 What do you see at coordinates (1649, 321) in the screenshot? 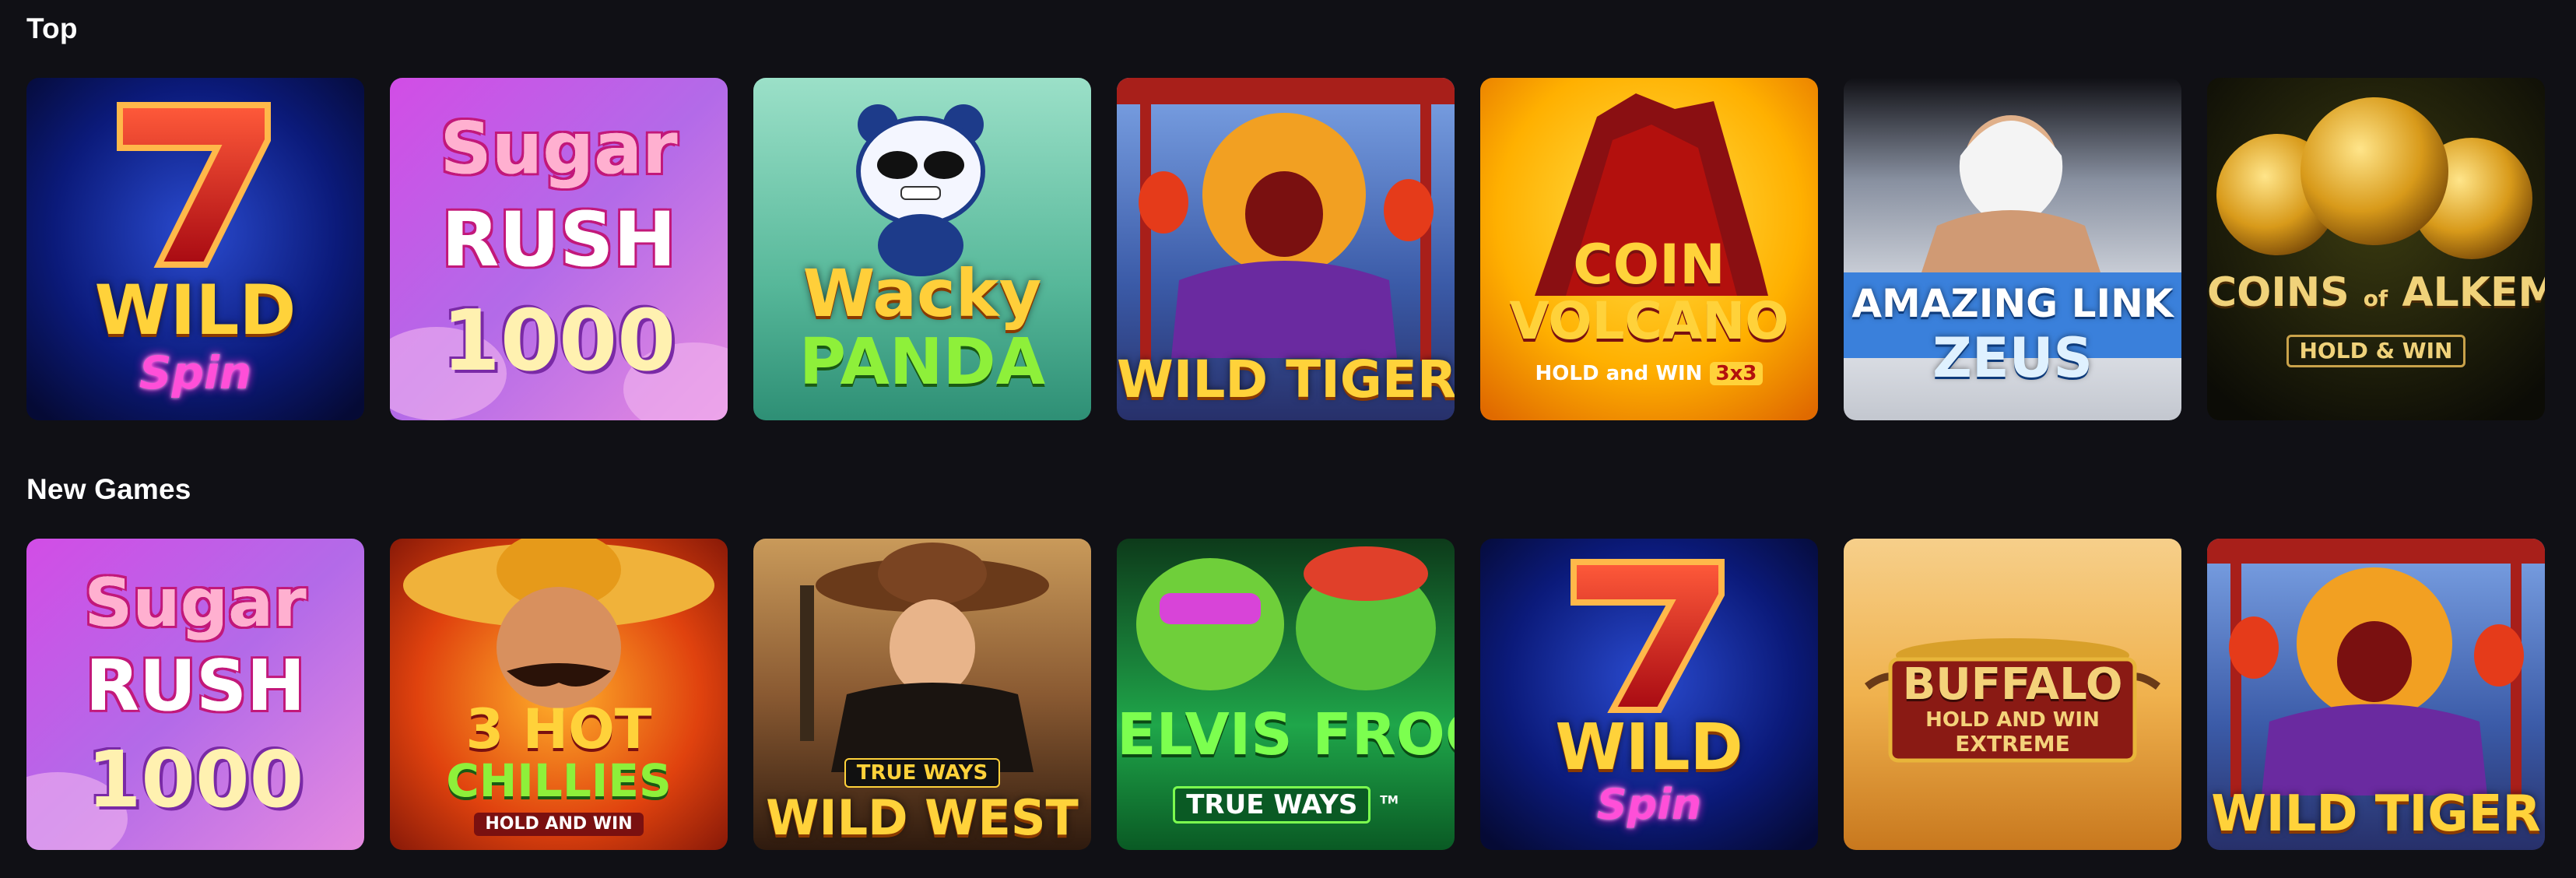
I see `game-title-line: VOLCANO` at bounding box center [1649, 321].